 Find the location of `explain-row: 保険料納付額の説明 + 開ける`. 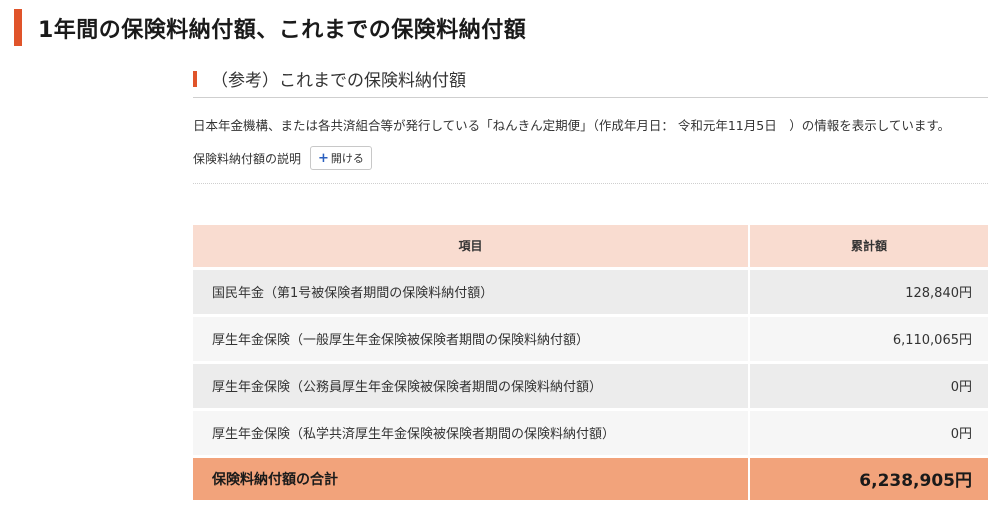

explain-row: 保険料納付額の説明 + 開ける is located at coordinates (590, 158).